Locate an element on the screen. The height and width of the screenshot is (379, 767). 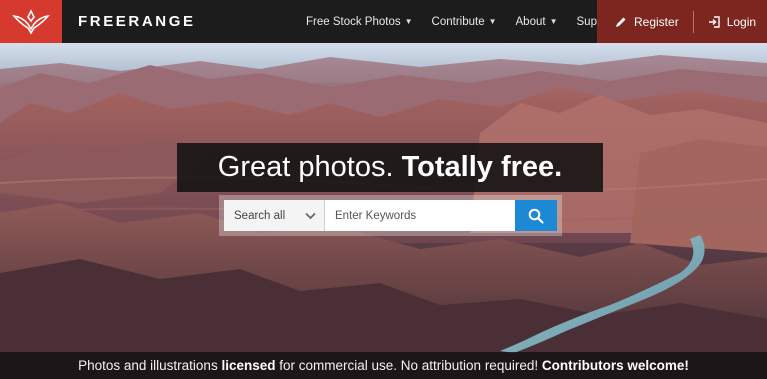
login-link: Login is located at coordinates (732, 22).